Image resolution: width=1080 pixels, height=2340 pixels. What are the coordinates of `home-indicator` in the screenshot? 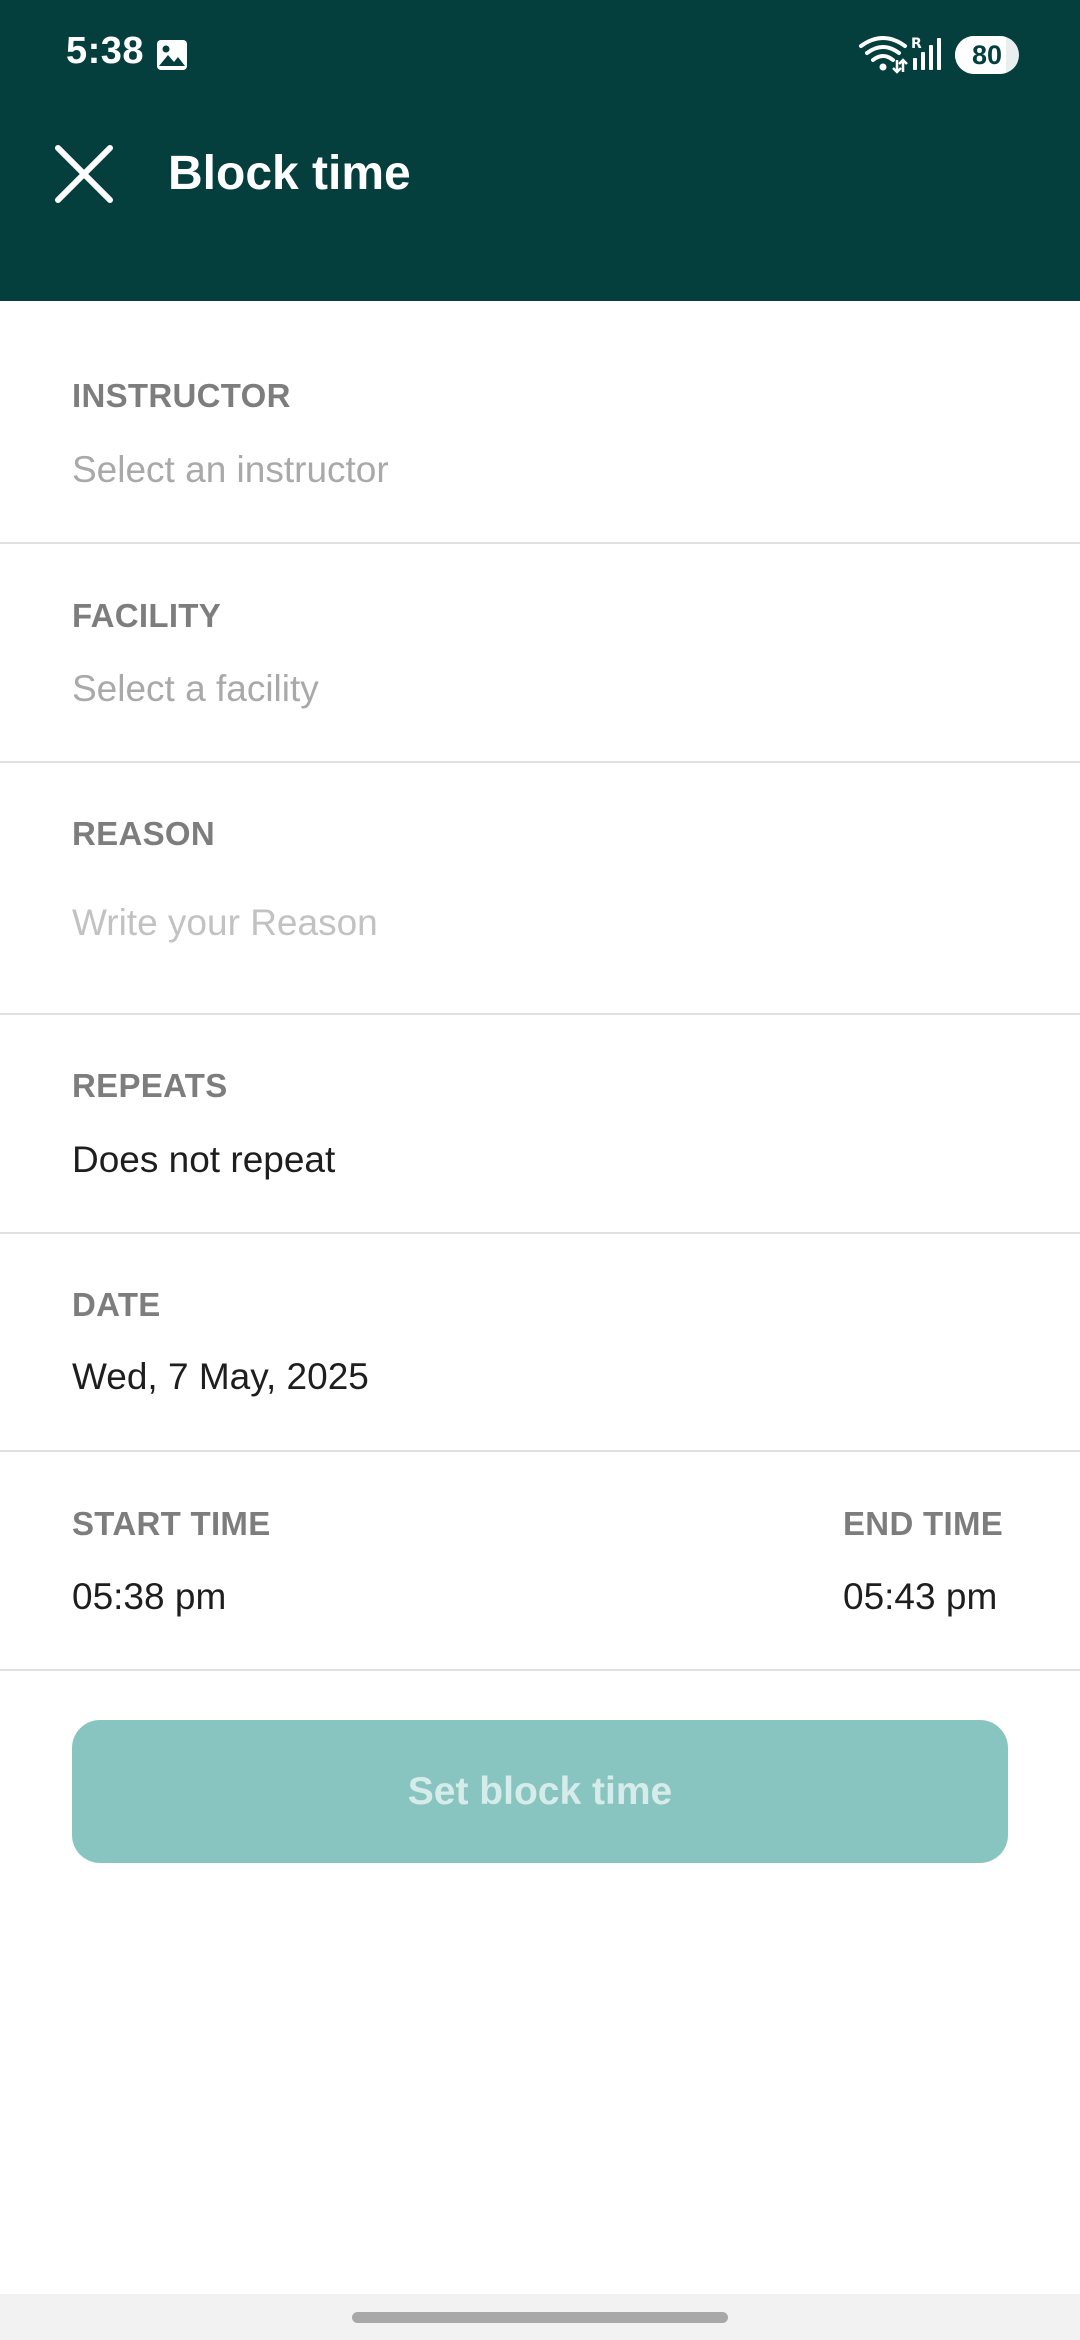 It's located at (540, 2317).